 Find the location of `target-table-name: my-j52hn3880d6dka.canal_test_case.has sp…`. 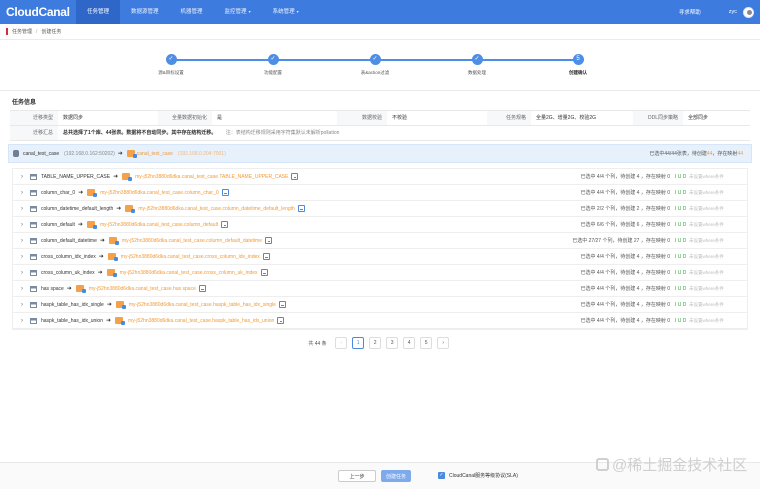

target-table-name: my-j52hn3880d6dka.canal_test_case.has sp… is located at coordinates (142, 288).